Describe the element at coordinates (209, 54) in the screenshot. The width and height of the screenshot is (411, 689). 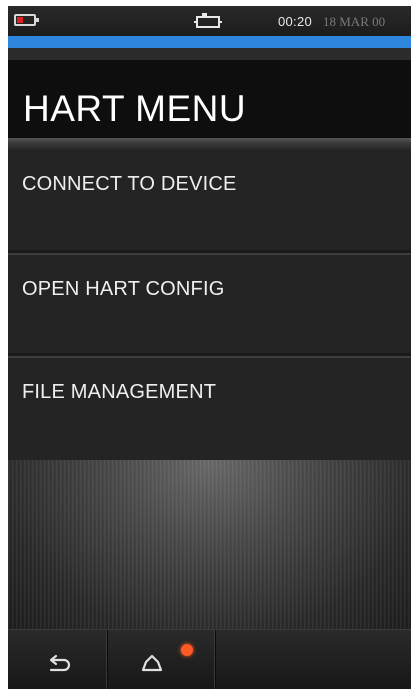
I see `header-gap` at that location.